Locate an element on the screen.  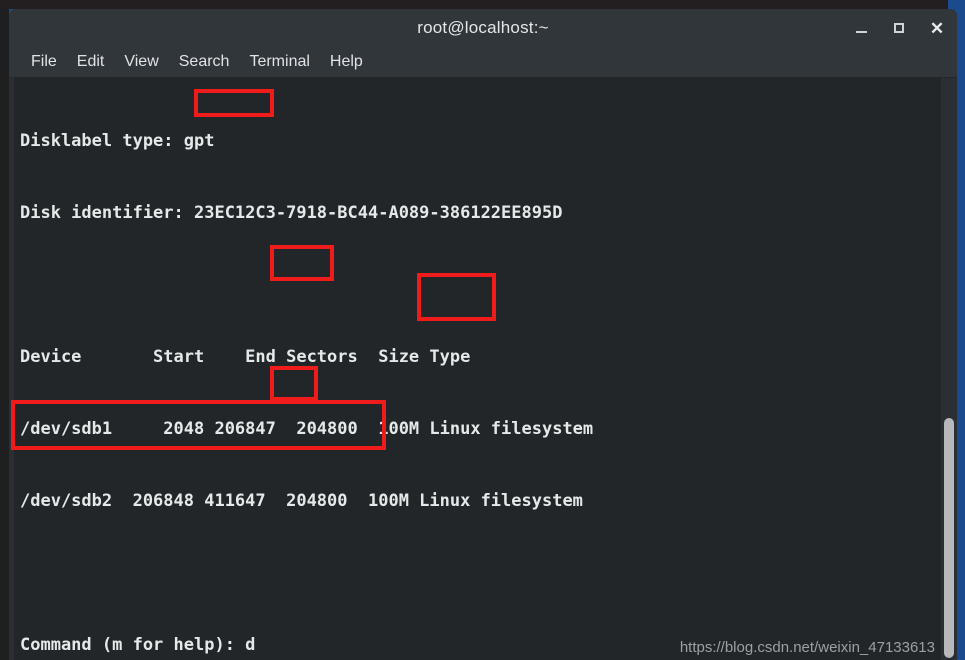
terminal-scrollbar-track is located at coordinates (949, 369).